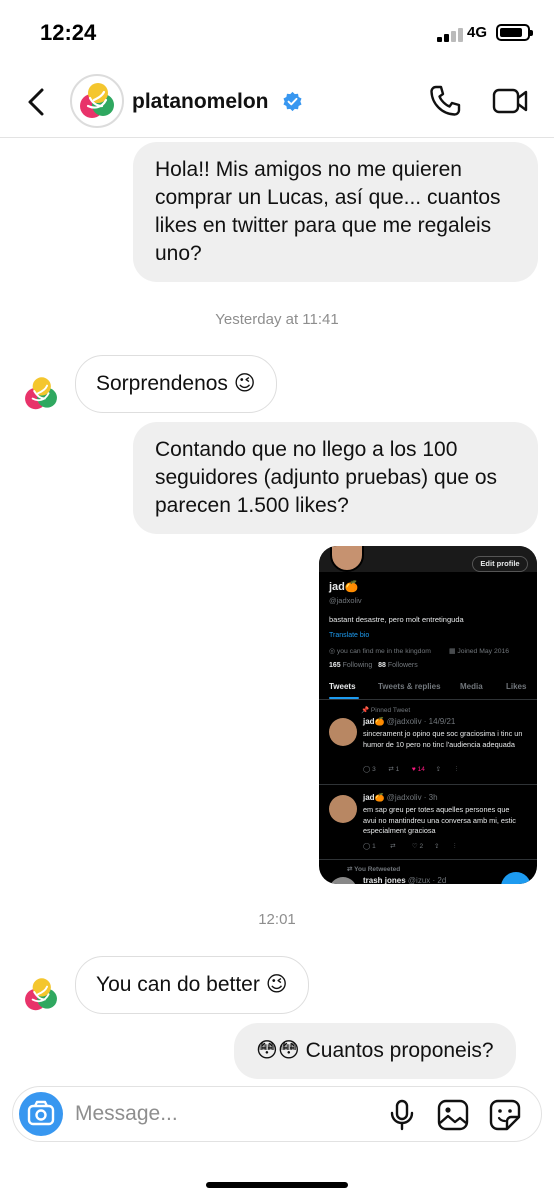  Describe the element at coordinates (402, 1115) in the screenshot. I see `microphone-icon` at that location.